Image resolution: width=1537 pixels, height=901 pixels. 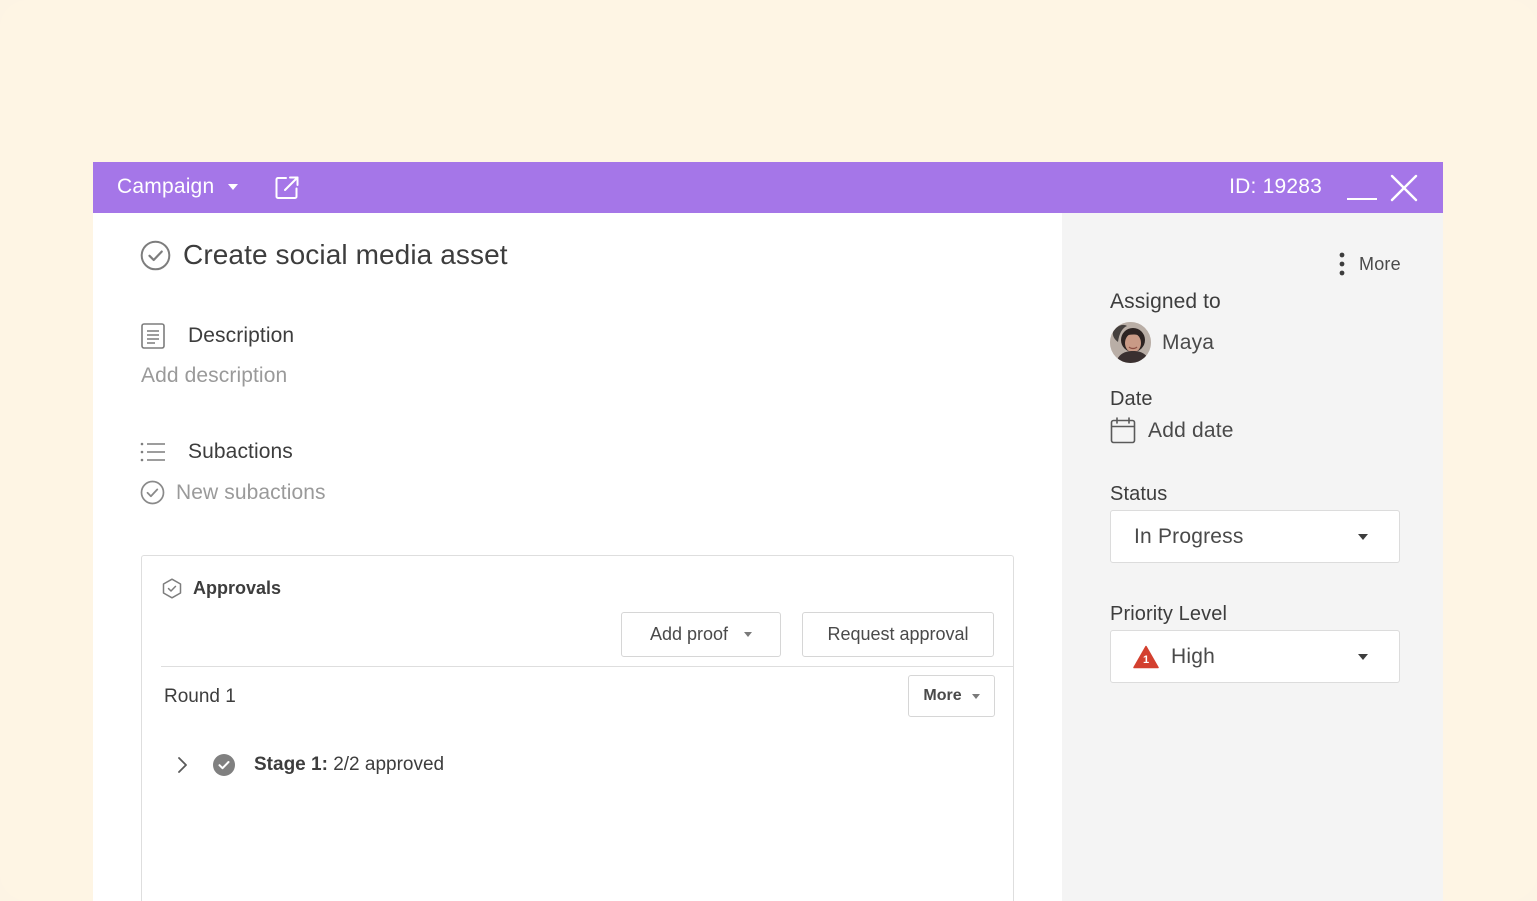 I want to click on task-title-row: Create social media asset, so click(x=324, y=255).